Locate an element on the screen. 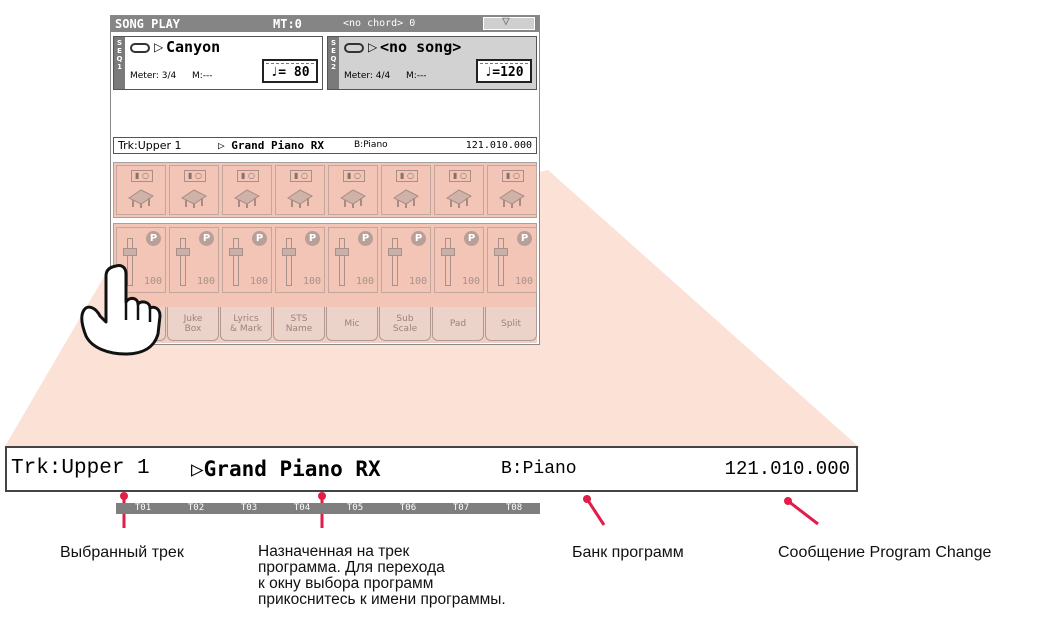 This screenshot has height=625, width=1062. caption-bank: Банк программ is located at coordinates (628, 552).